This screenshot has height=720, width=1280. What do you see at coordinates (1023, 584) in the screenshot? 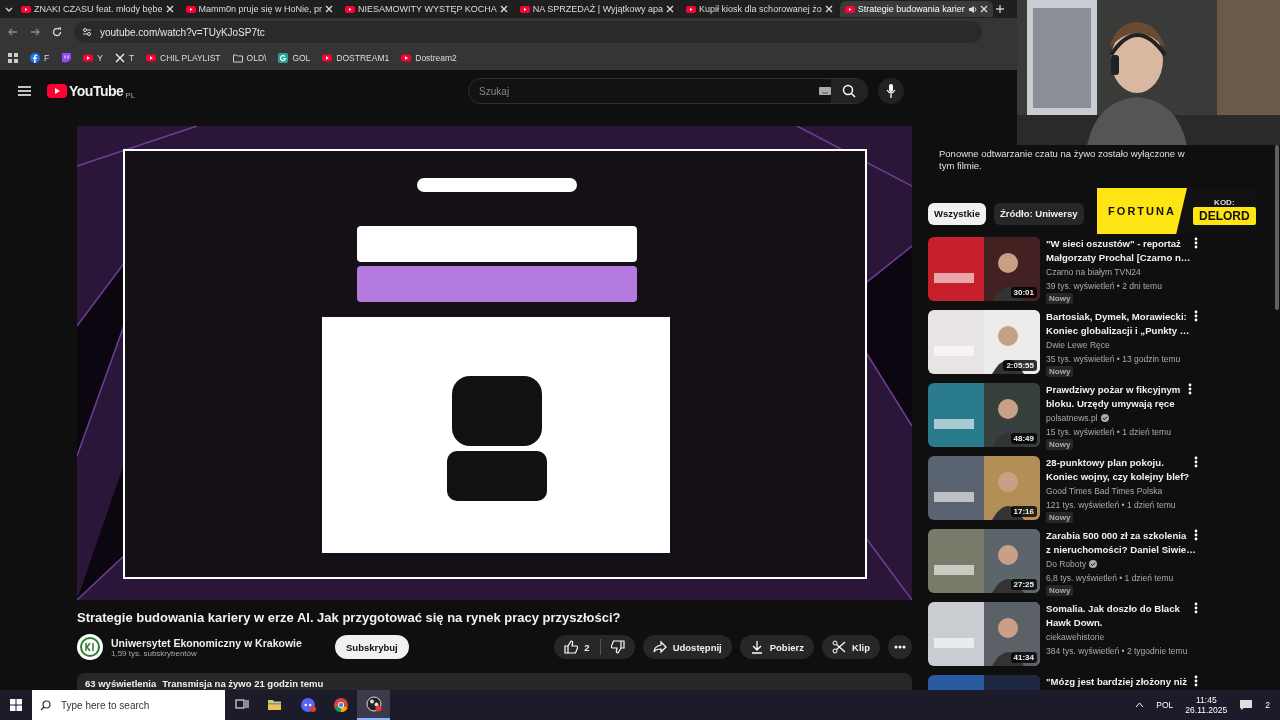
I see `video-duration: 27:25` at bounding box center [1023, 584].